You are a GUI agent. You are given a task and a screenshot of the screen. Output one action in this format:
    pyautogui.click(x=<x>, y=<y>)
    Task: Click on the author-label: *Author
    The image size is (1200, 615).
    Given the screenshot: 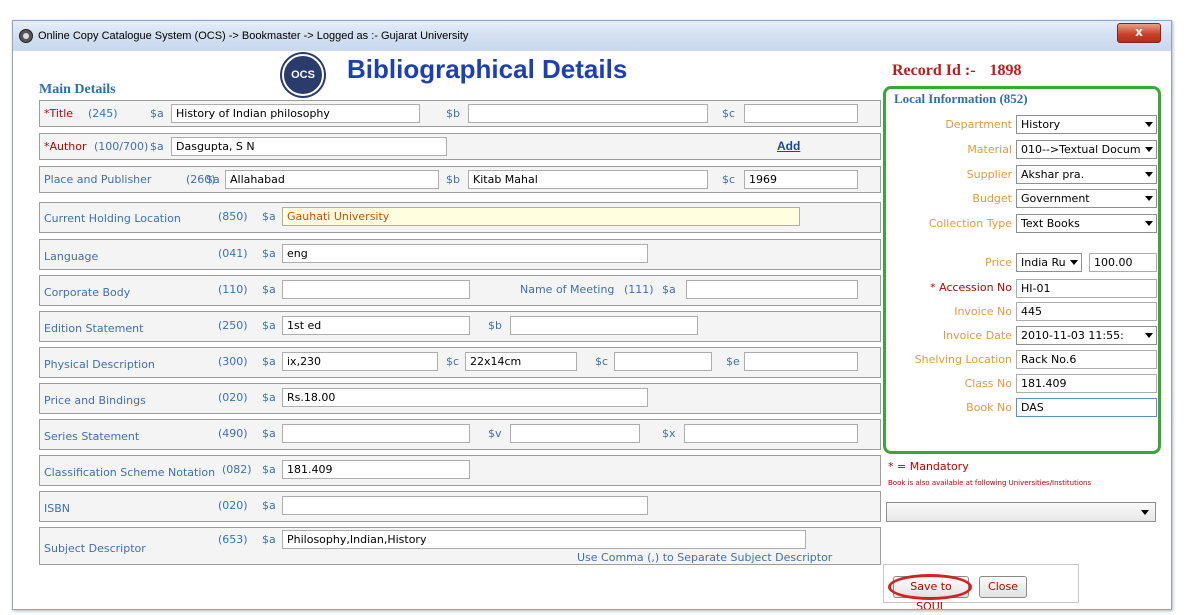 What is the action you would take?
    pyautogui.click(x=65, y=146)
    